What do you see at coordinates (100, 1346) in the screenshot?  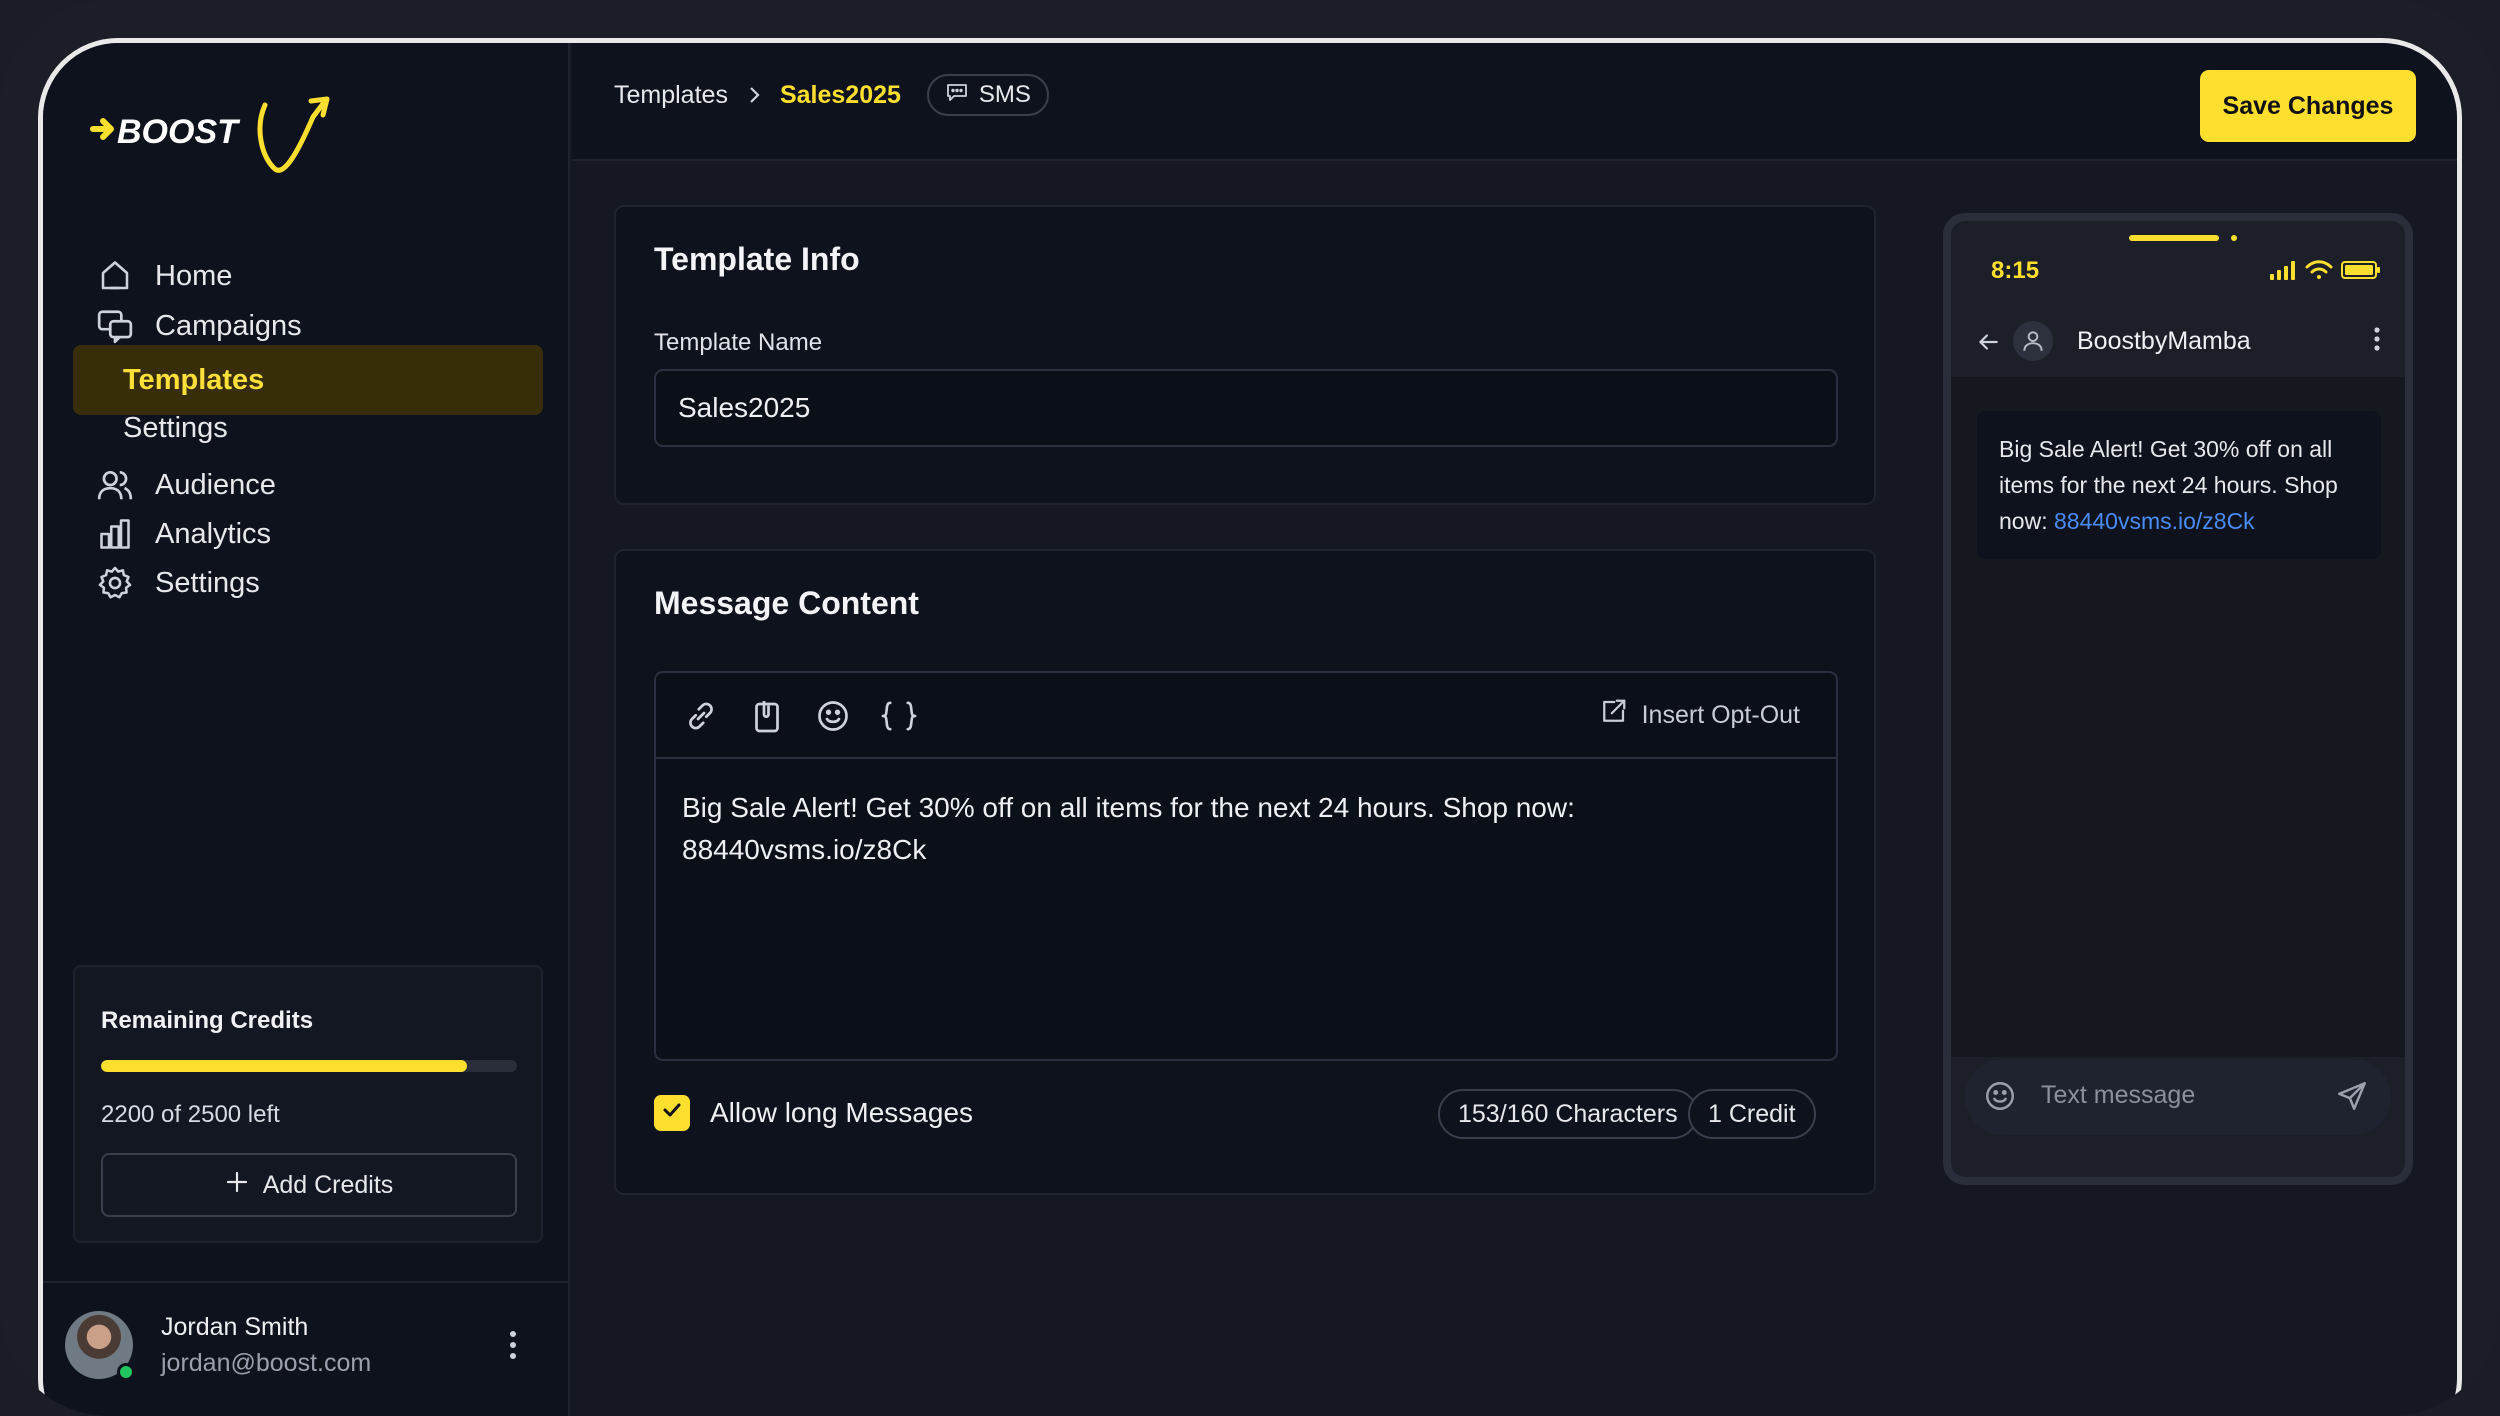 I see `avatar` at bounding box center [100, 1346].